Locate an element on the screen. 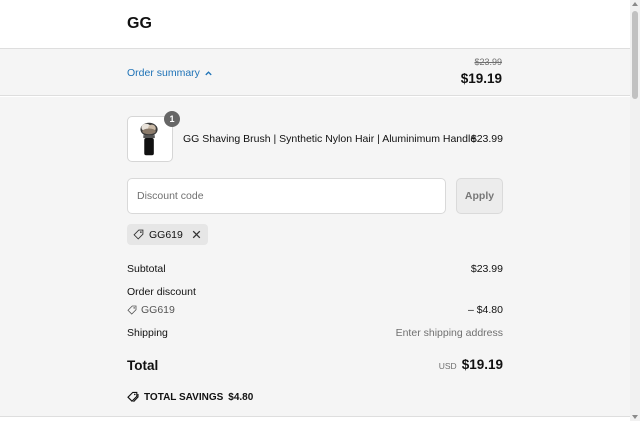 The width and height of the screenshot is (640, 421). discount-value: – $4.80 is located at coordinates (485, 310).